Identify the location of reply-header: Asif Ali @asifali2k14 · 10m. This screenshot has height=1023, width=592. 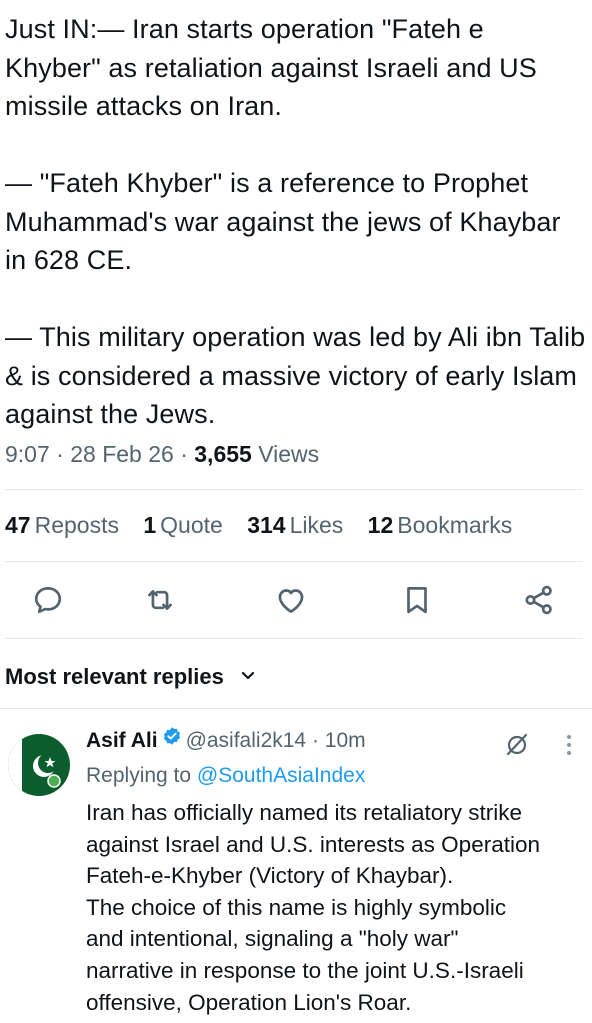
(226, 739).